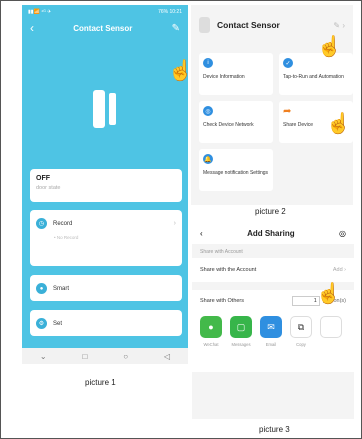 This screenshot has height=439, width=362. I want to click on share-others-label: Share with Others, so click(222, 301).